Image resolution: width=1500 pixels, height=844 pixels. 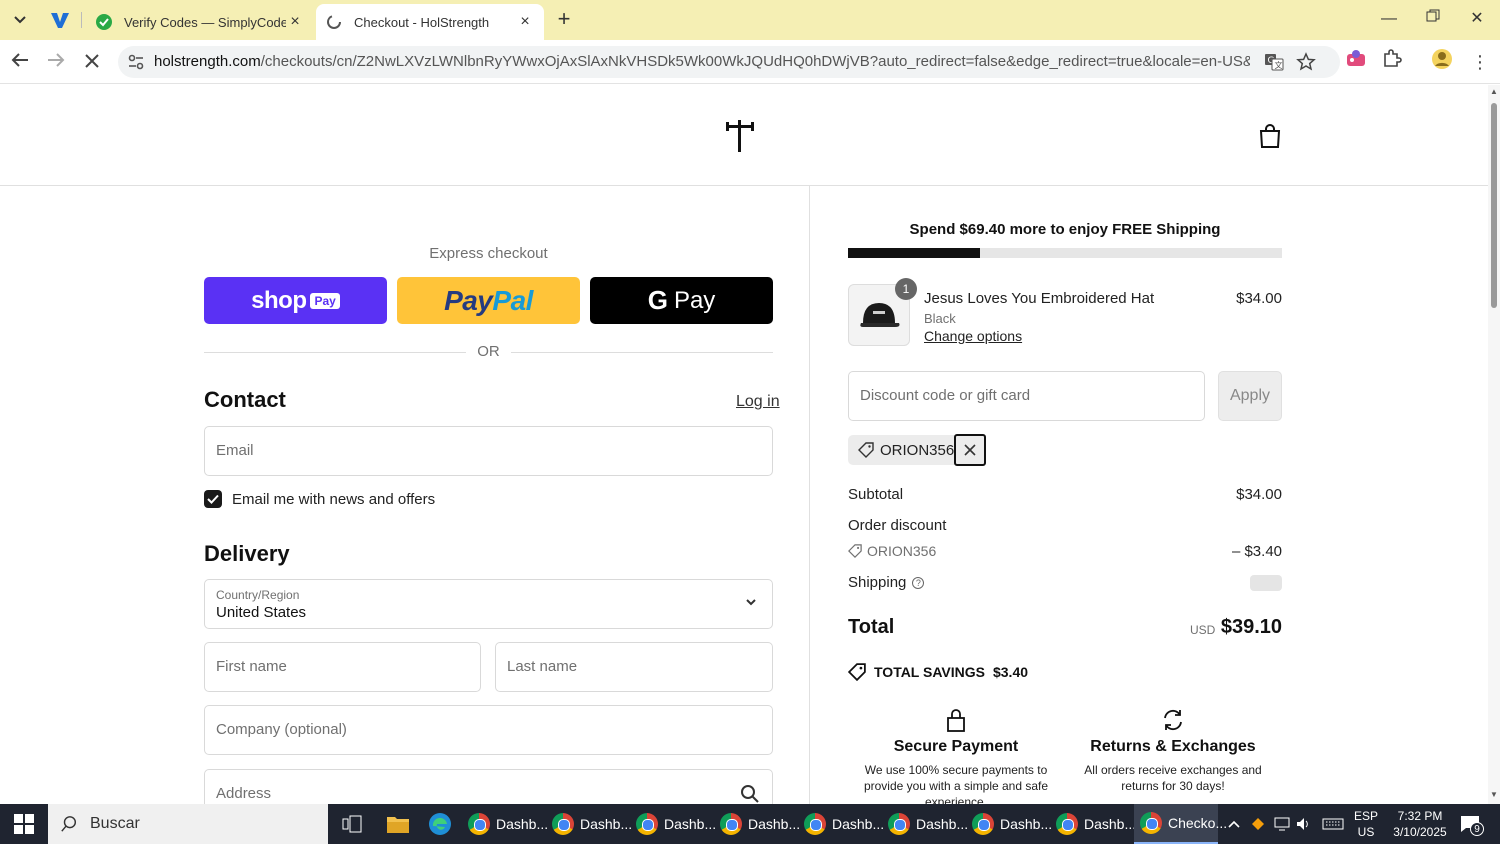 What do you see at coordinates (247, 553) in the screenshot?
I see `delivery-title: Delivery` at bounding box center [247, 553].